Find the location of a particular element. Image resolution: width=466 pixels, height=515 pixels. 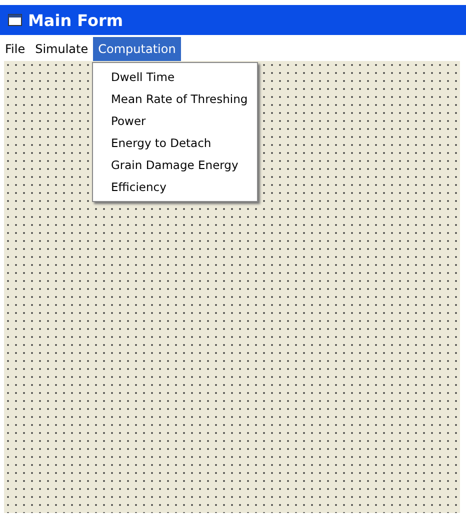

menu-option: Power is located at coordinates (175, 121).